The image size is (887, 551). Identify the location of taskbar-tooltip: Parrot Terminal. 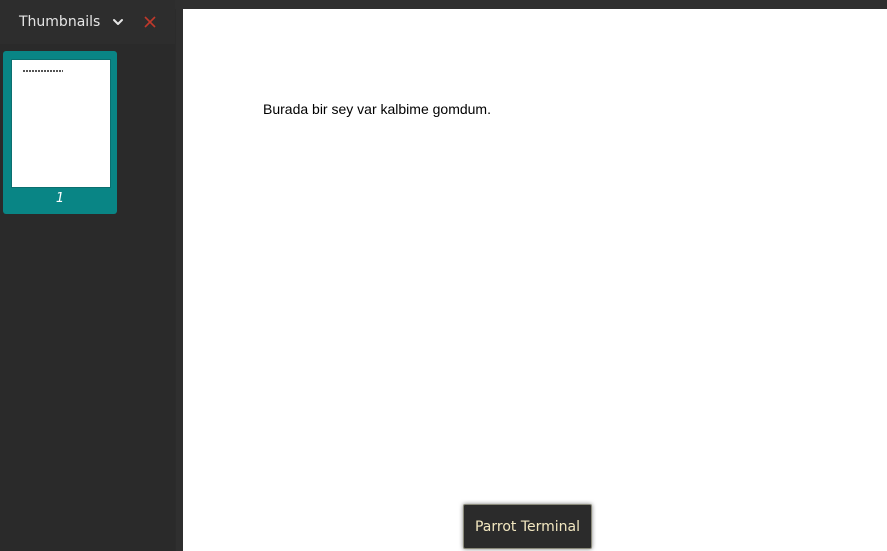
(527, 526).